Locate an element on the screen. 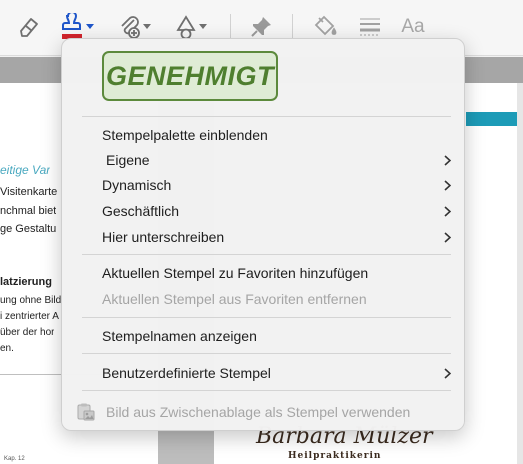 The height and width of the screenshot is (464, 523). stamp-icon is located at coordinates (71, 26).